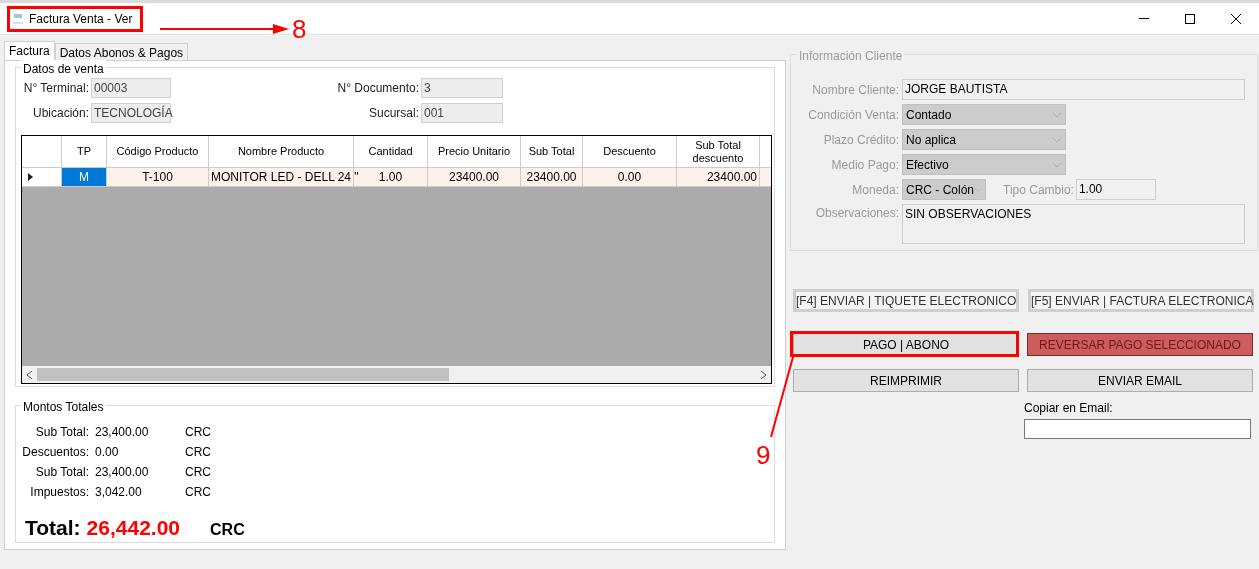 The width and height of the screenshot is (1259, 569). I want to click on total-label: Impuestos:, so click(59, 492).